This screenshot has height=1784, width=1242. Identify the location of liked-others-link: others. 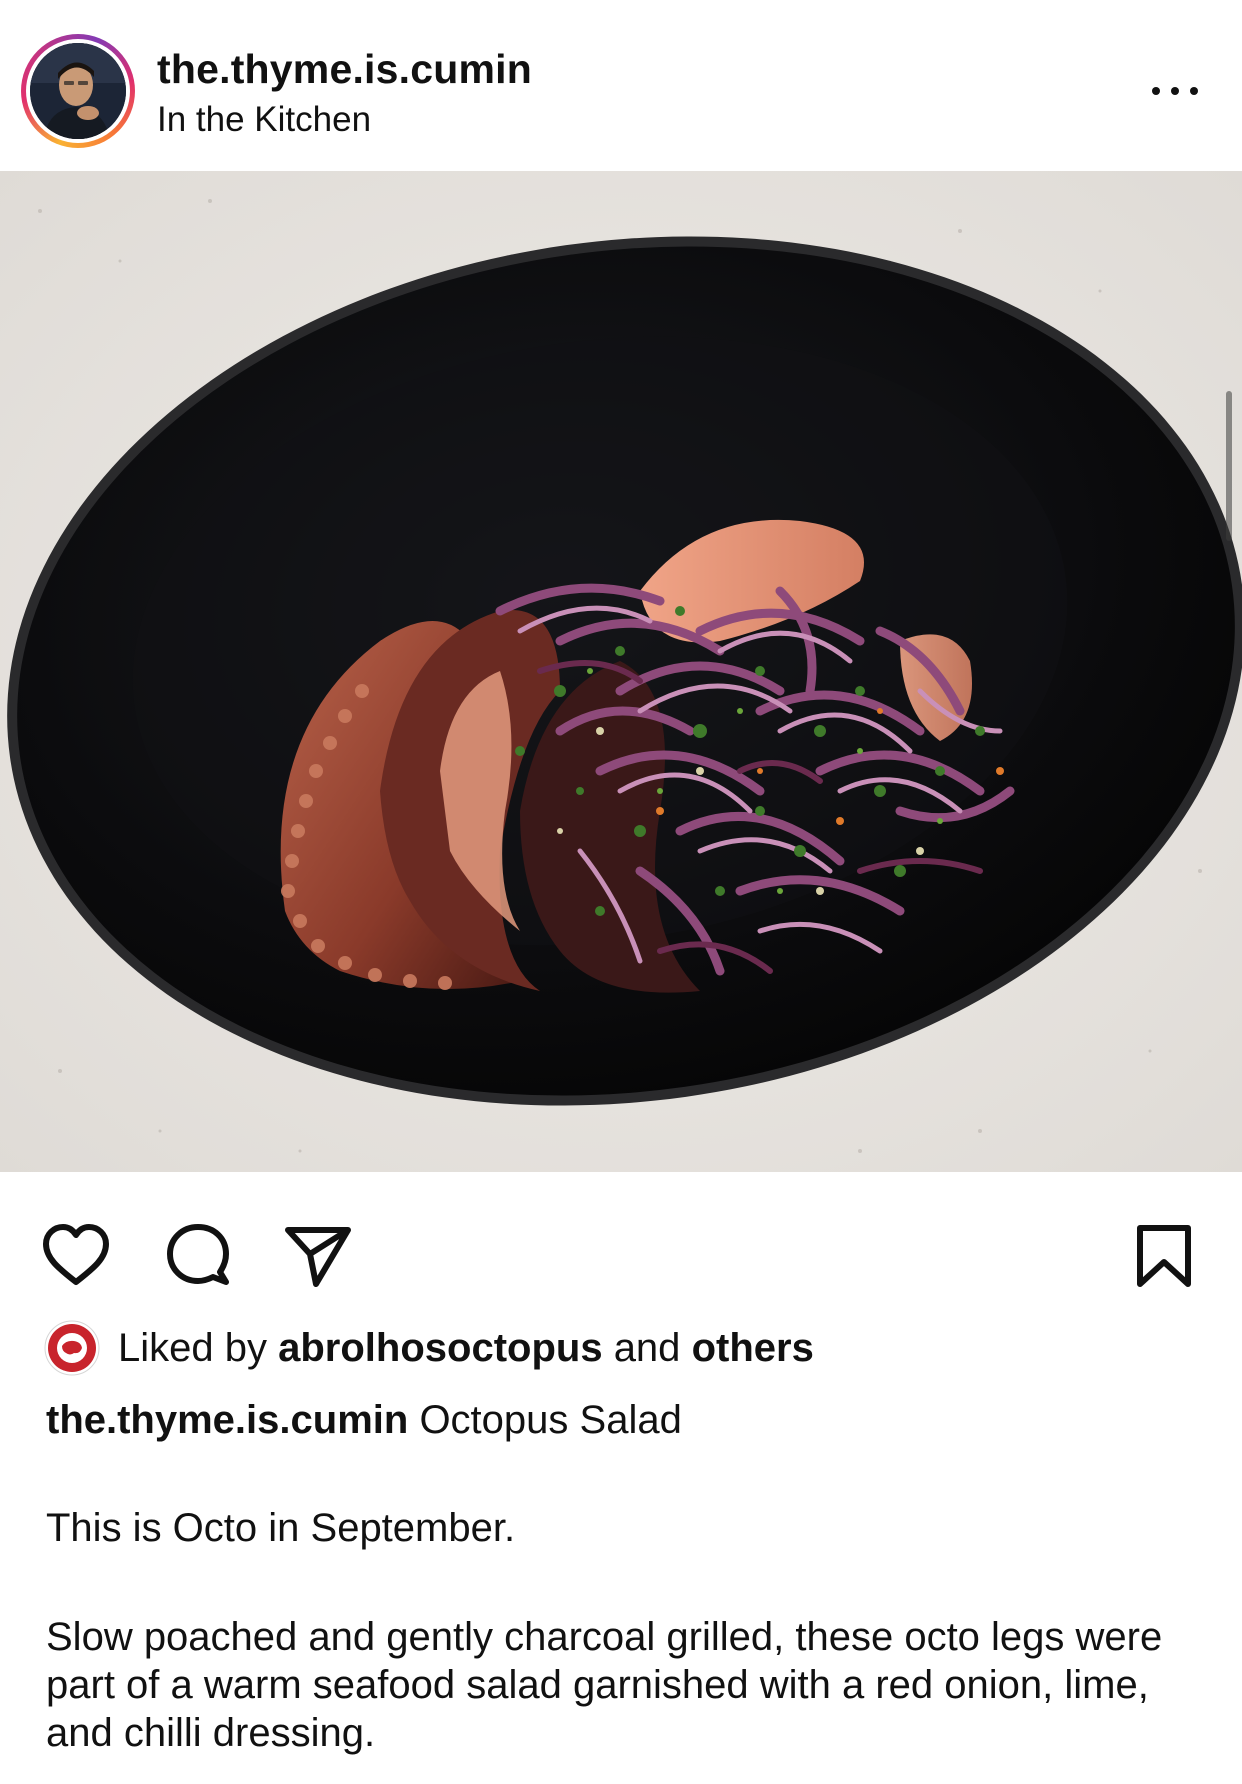
(753, 1348).